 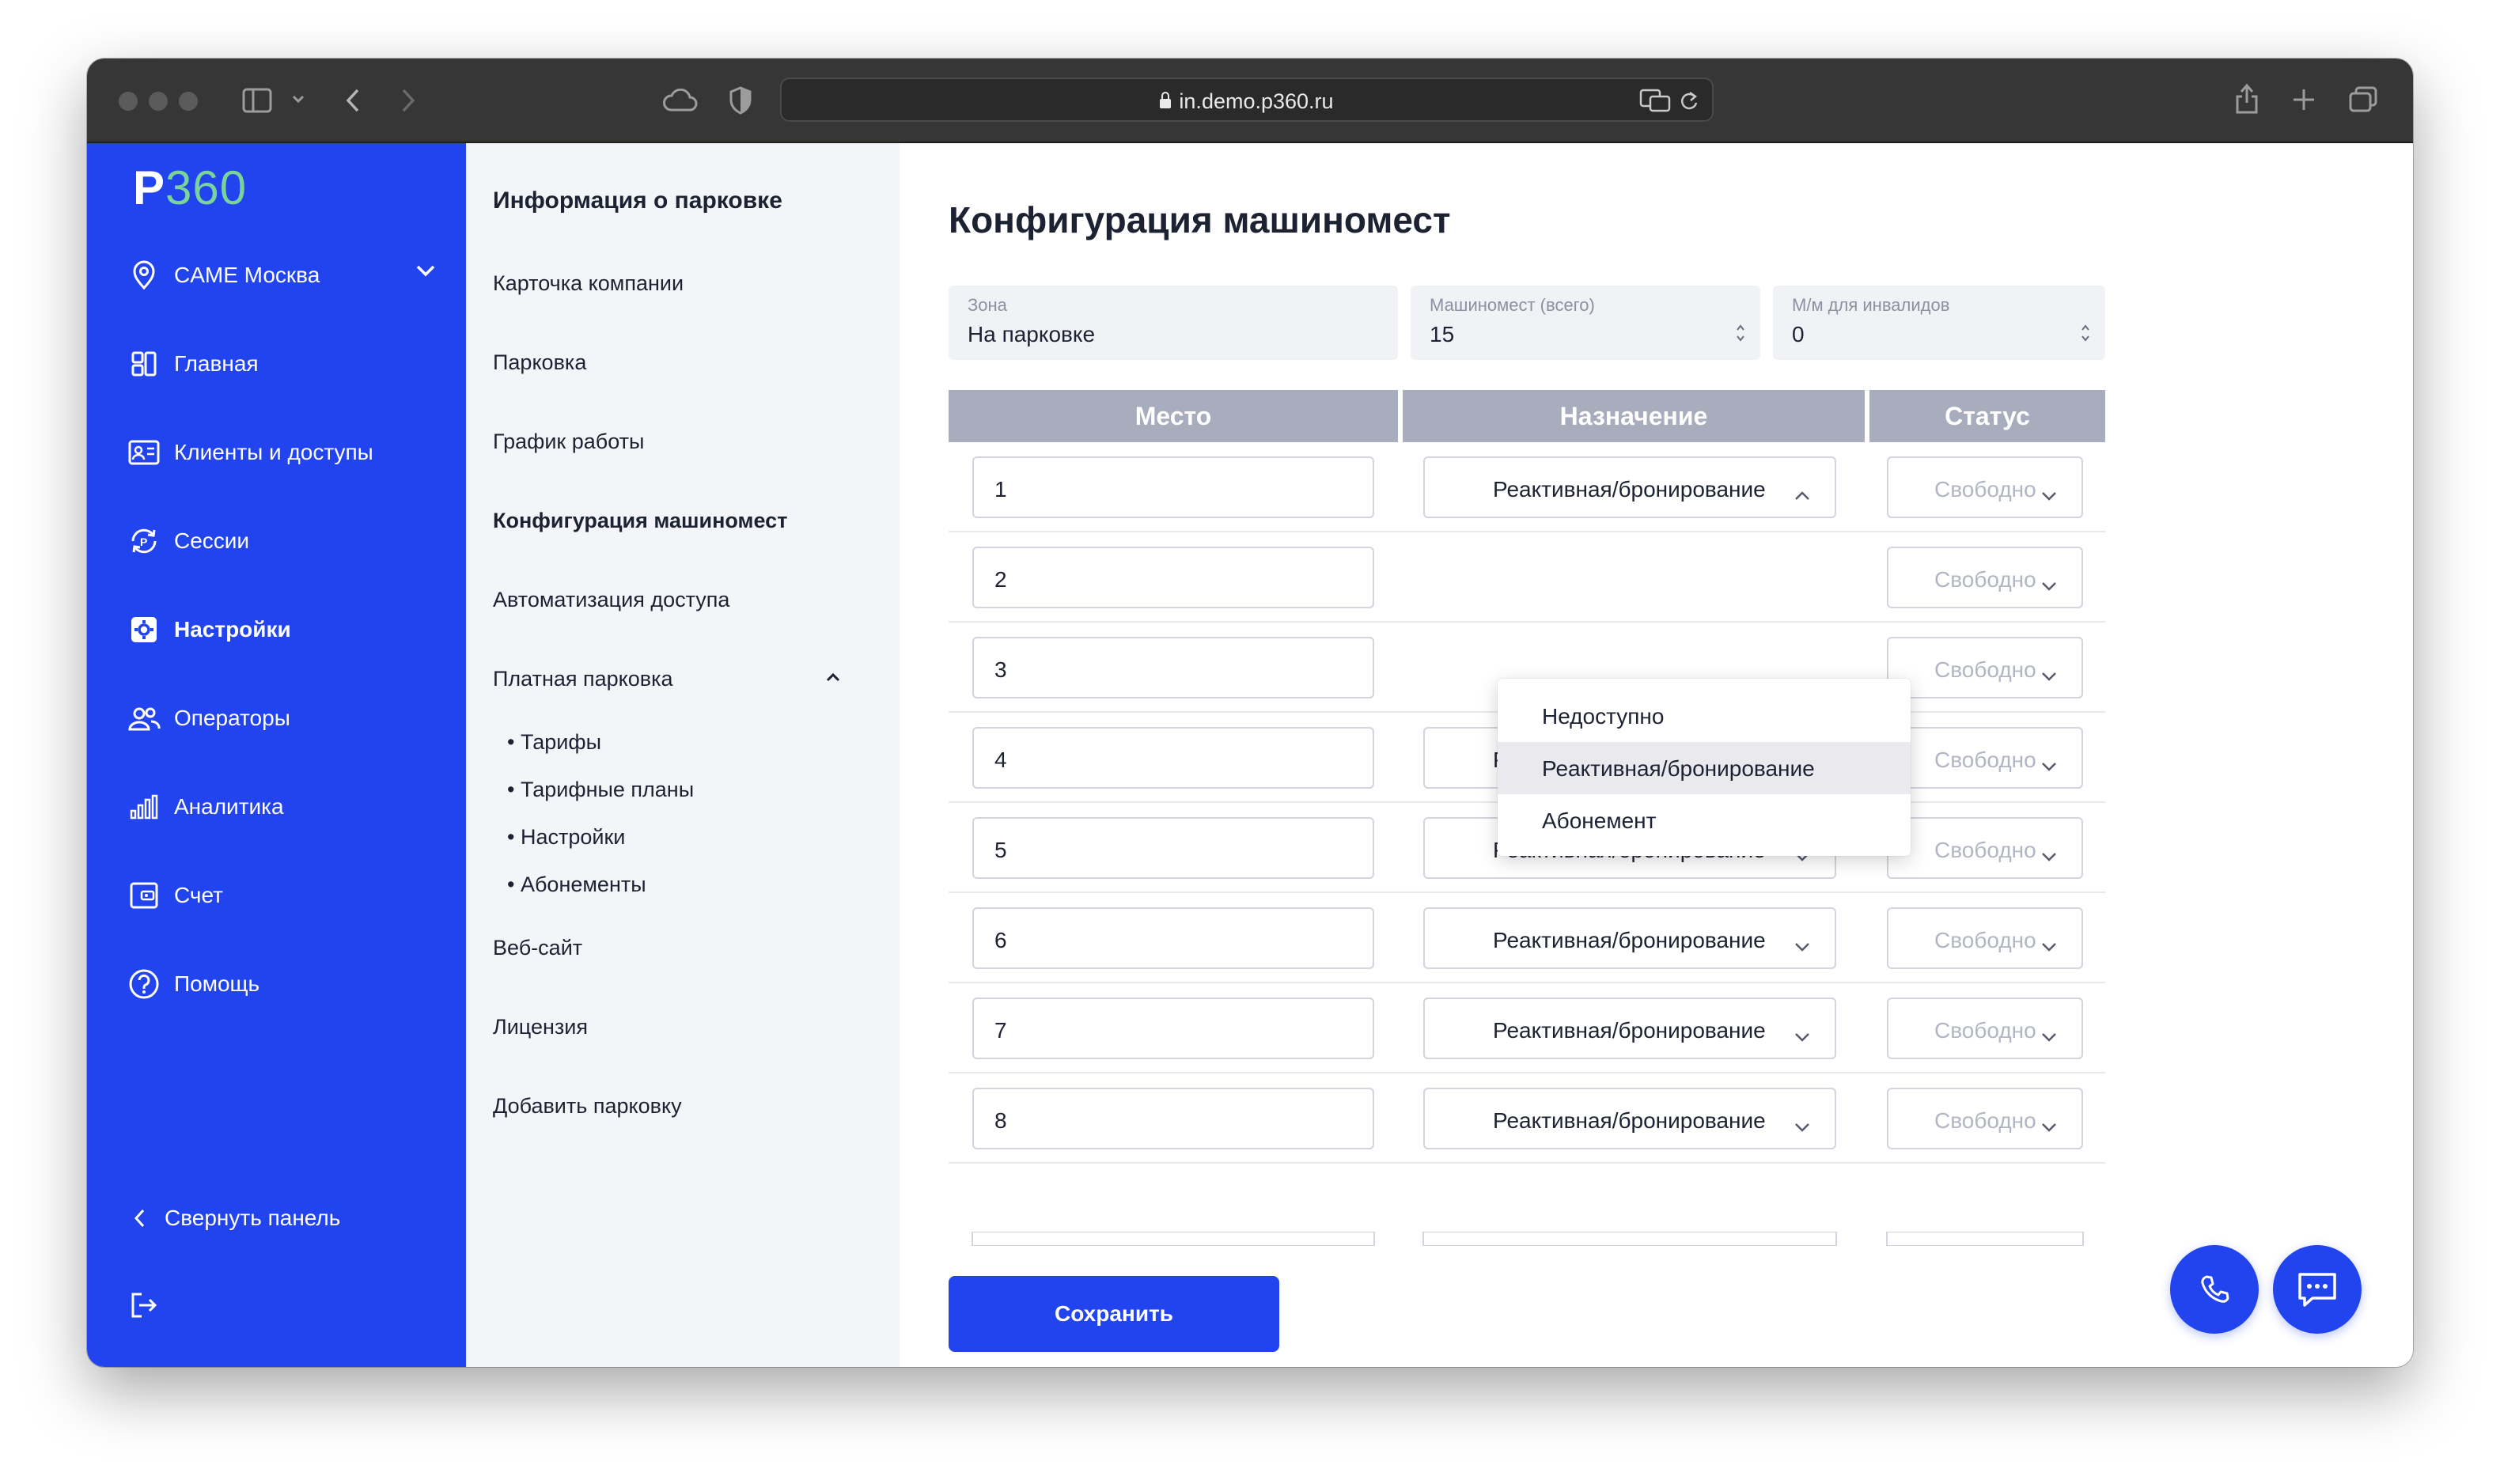 What do you see at coordinates (352, 100) in the screenshot?
I see `back-arrow-icon` at bounding box center [352, 100].